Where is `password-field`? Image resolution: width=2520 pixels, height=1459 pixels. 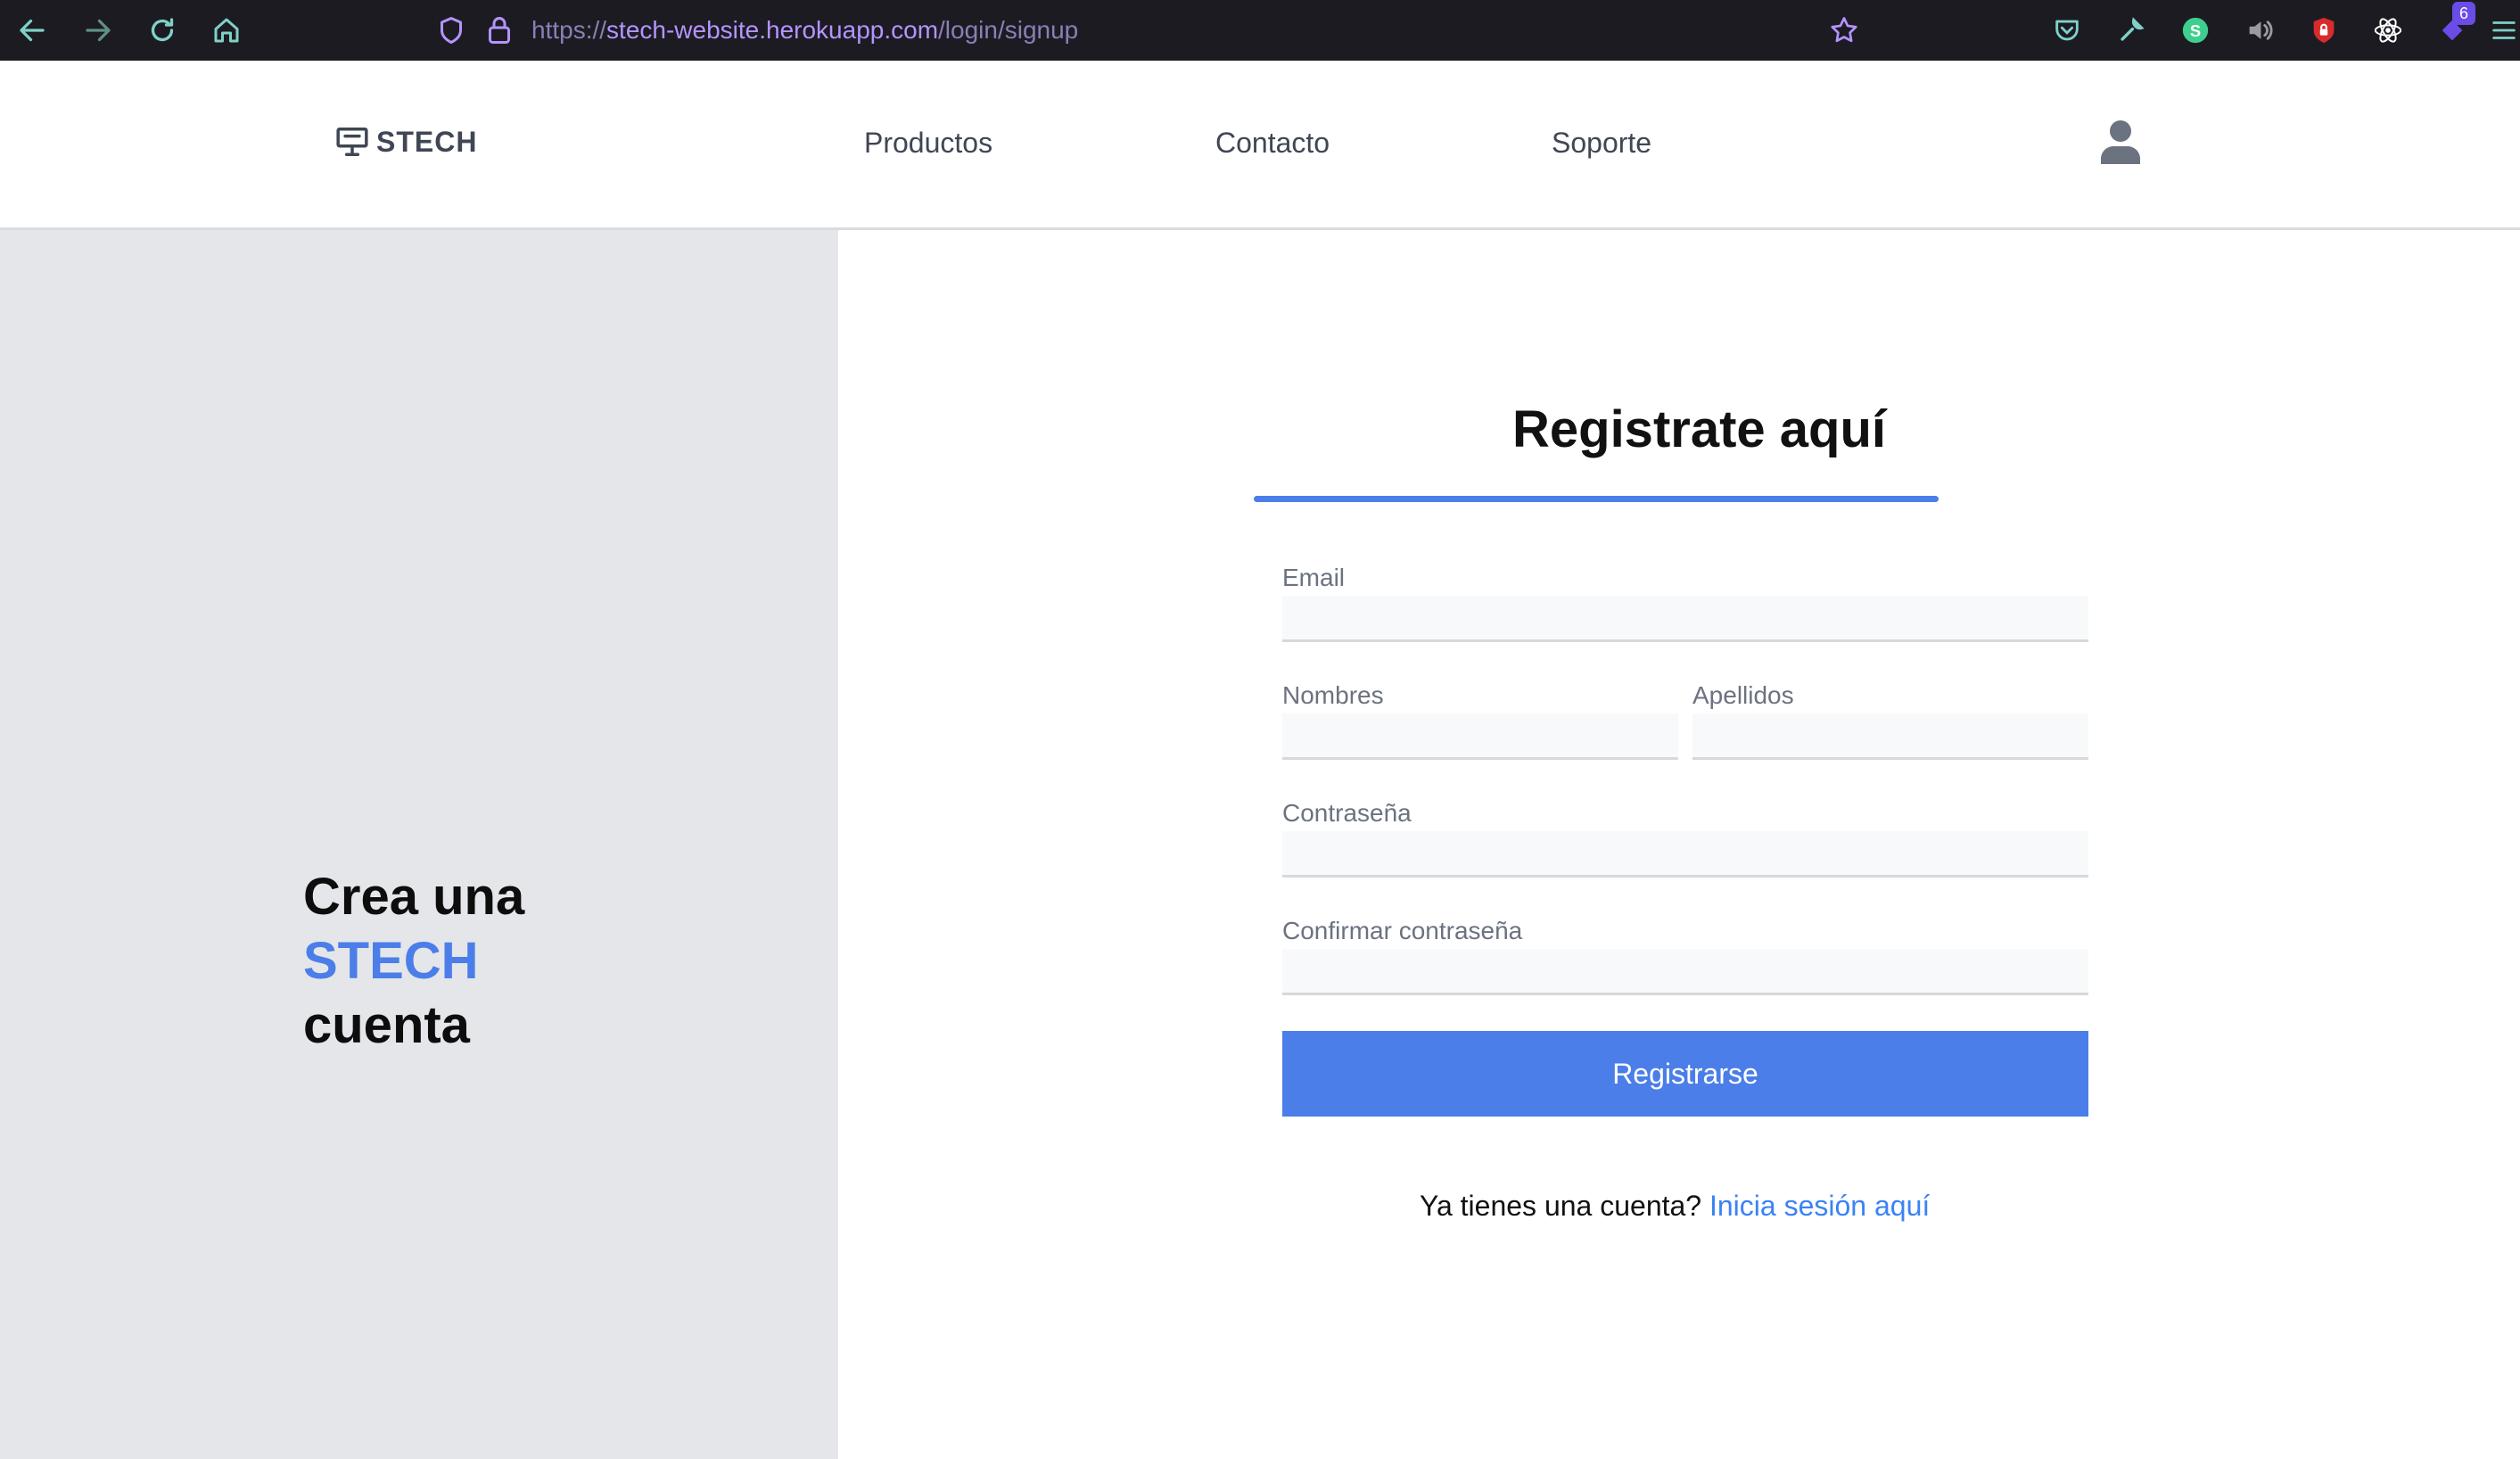 password-field is located at coordinates (1685, 854).